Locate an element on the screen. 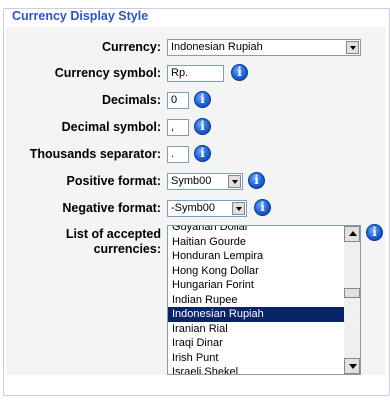  fieldset-legend: Currency Display Style is located at coordinates (80, 16).